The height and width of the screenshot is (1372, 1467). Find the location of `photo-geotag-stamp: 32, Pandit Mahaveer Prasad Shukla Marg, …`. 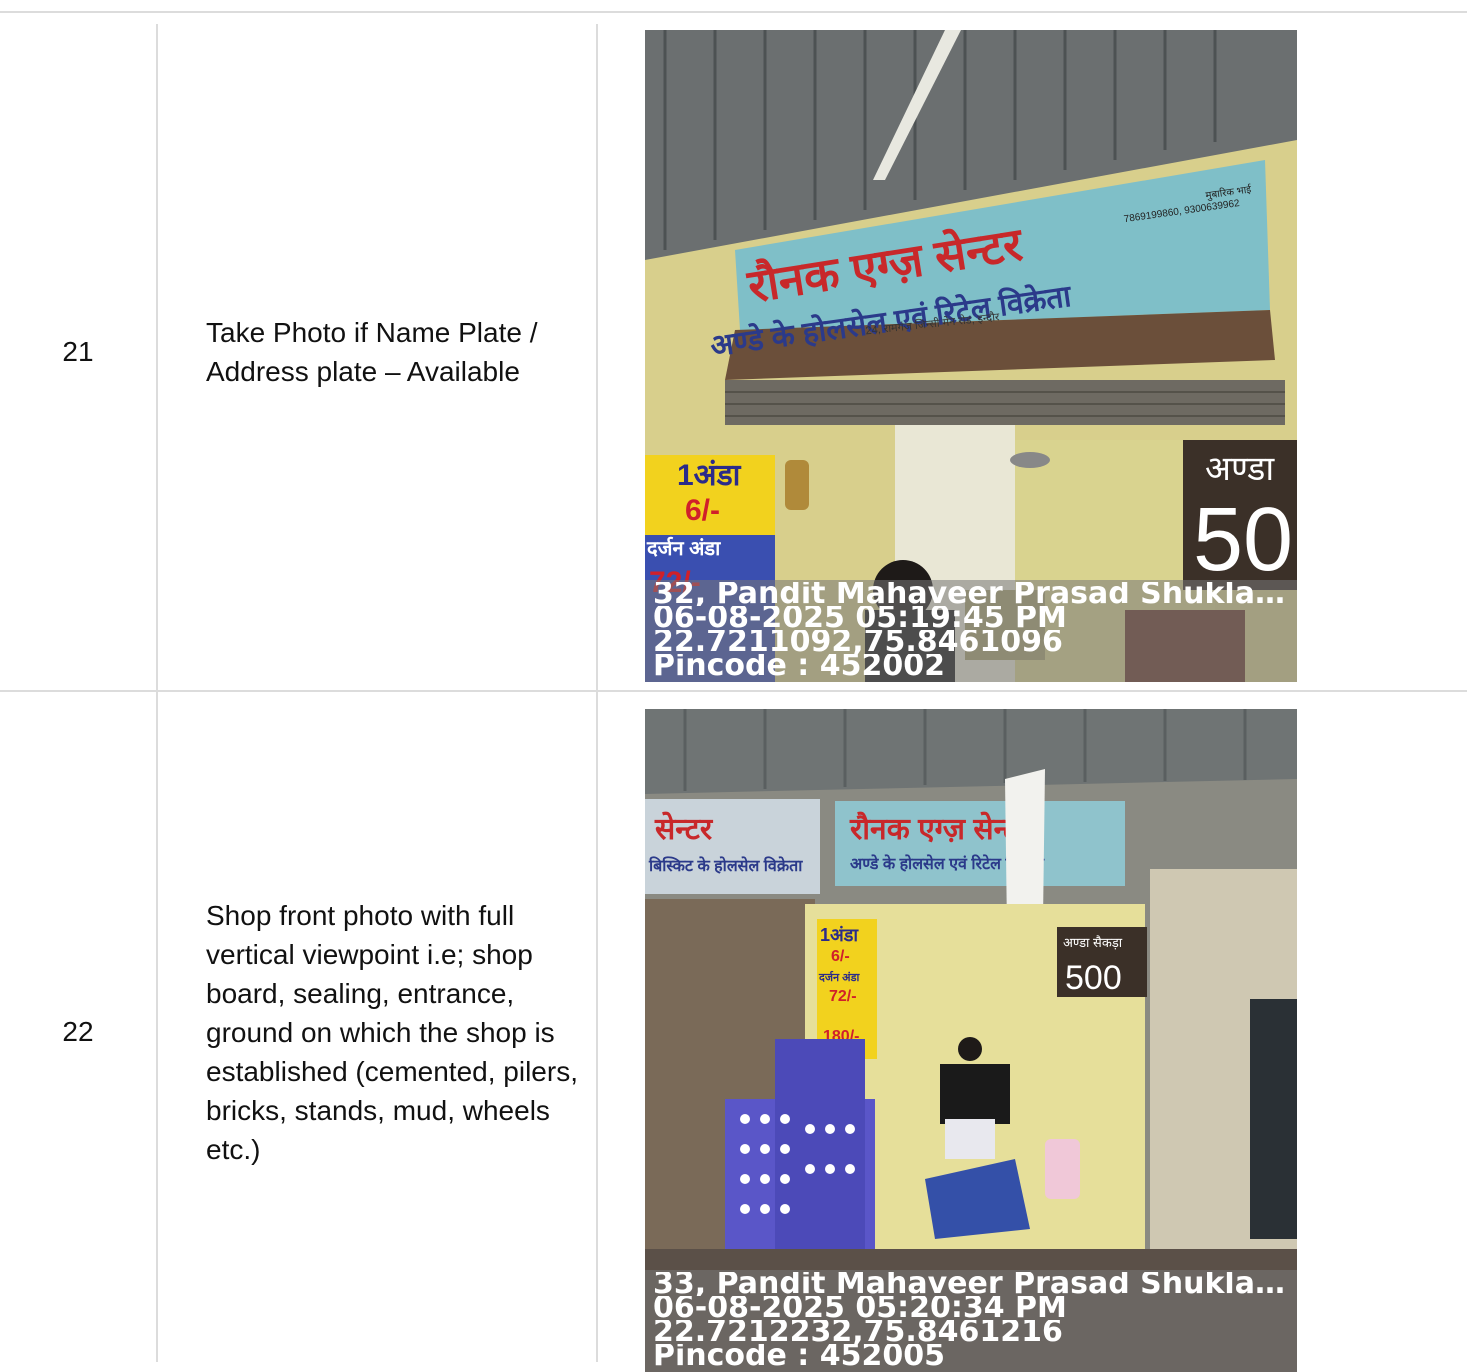

photo-geotag-stamp: 32, Pandit Mahaveer Prasad Shukla Marg, … is located at coordinates (971, 631).